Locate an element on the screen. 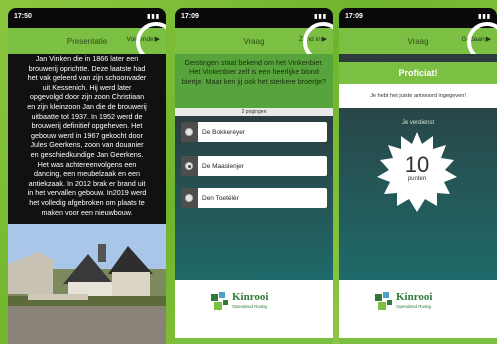 The height and width of the screenshot is (344, 497). option-label: De Bokkereyer is located at coordinates (223, 132).